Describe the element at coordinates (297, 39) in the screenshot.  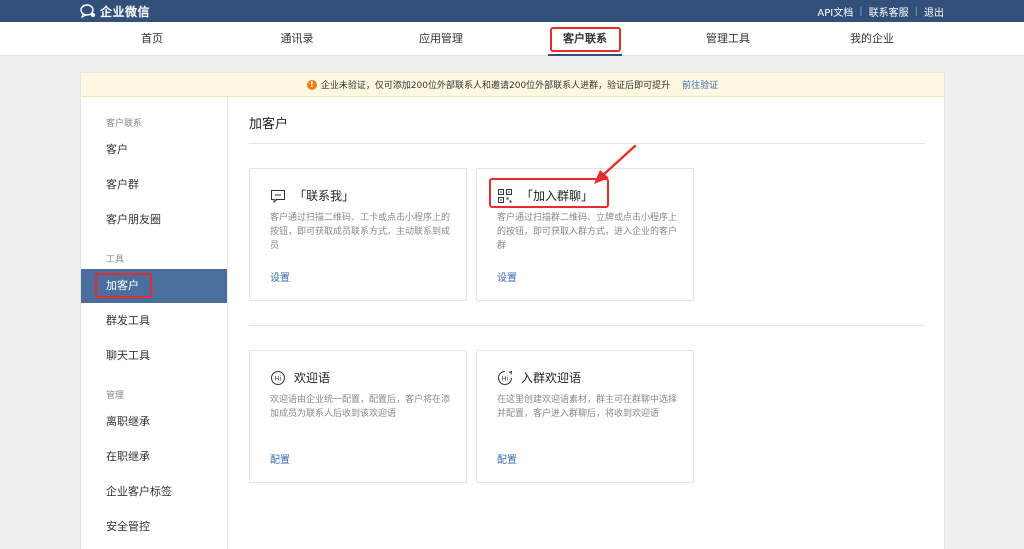
I see `nav-contacts: 通讯录` at that location.